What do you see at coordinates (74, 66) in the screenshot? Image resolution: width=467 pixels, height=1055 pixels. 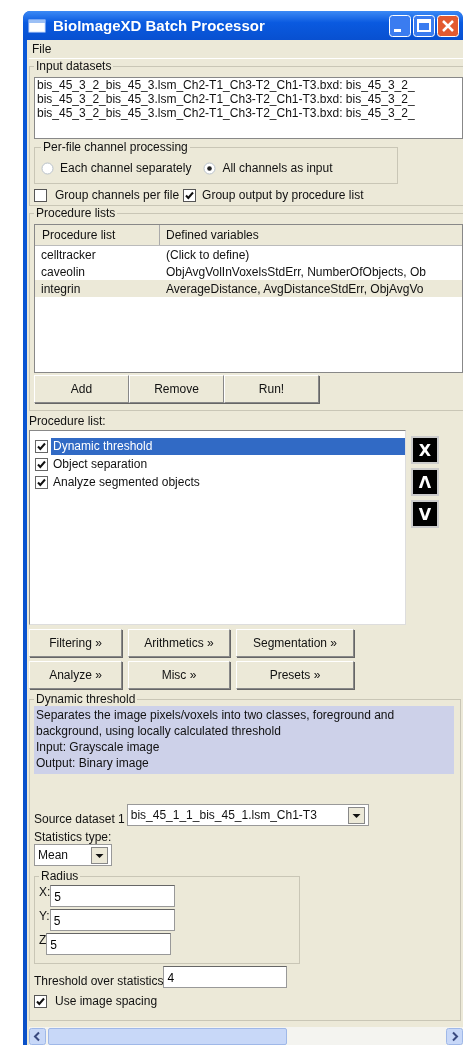 I see `group-label: Input datasets` at bounding box center [74, 66].